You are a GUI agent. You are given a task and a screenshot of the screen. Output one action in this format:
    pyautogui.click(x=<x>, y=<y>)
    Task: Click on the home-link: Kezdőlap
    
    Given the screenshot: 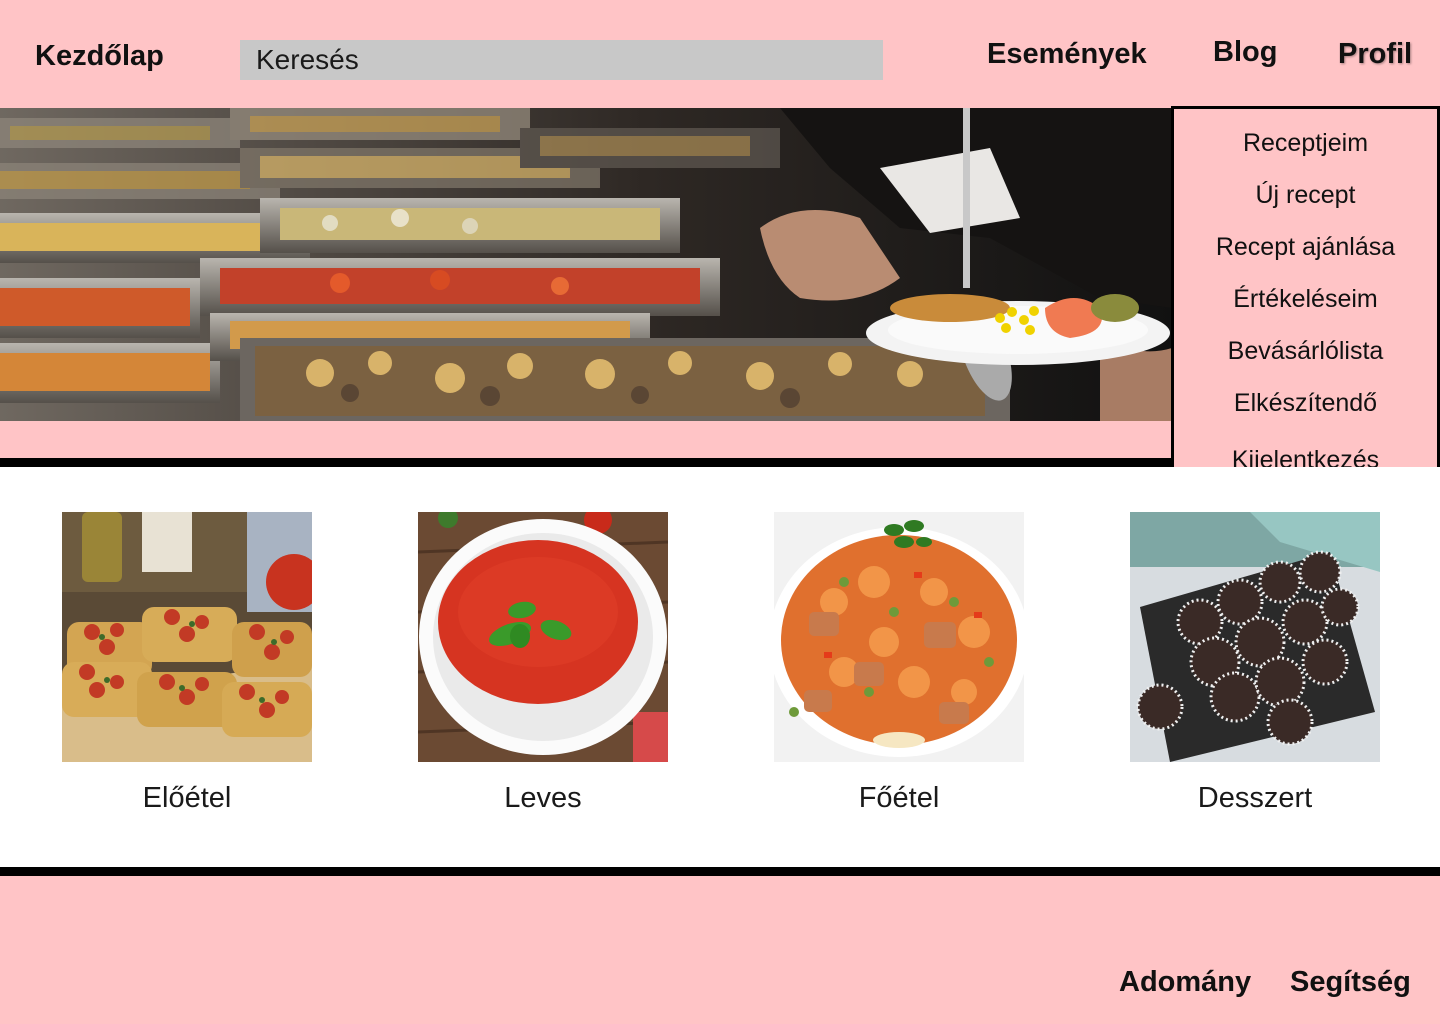 What is the action you would take?
    pyautogui.click(x=99, y=56)
    